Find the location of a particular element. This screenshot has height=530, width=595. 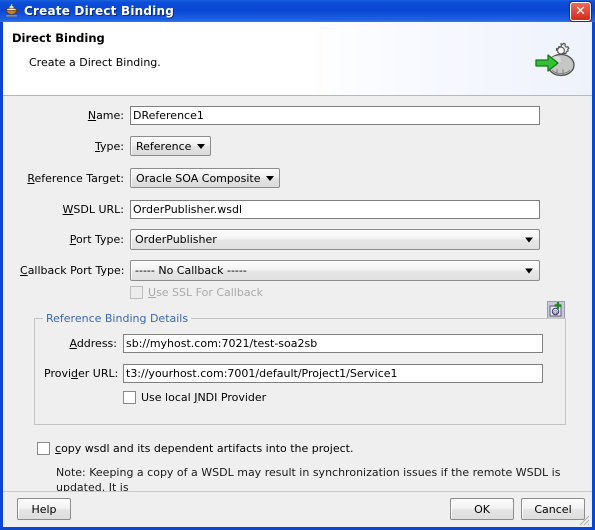

reference-target-combobox-value: Oracle SOA Composite is located at coordinates (198, 178).